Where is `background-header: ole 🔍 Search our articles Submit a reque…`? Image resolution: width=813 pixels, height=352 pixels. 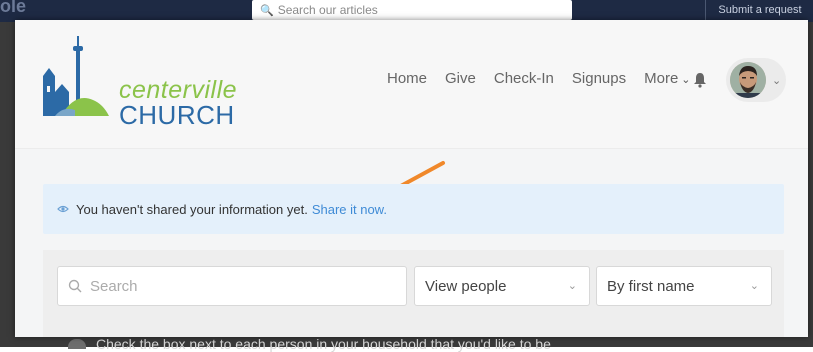
background-header: ole 🔍 Search our articles Submit a reque… is located at coordinates (406, 11).